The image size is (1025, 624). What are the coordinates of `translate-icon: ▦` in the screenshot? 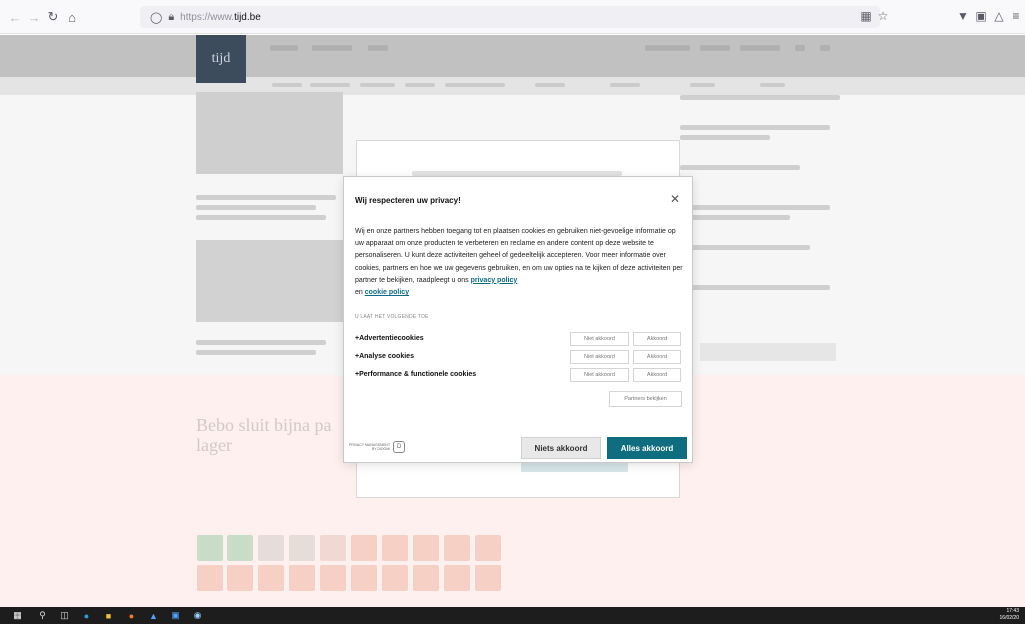 It's located at (866, 16).